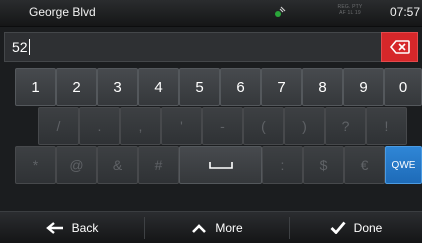  What do you see at coordinates (117, 87) in the screenshot?
I see `key-3: 3` at bounding box center [117, 87].